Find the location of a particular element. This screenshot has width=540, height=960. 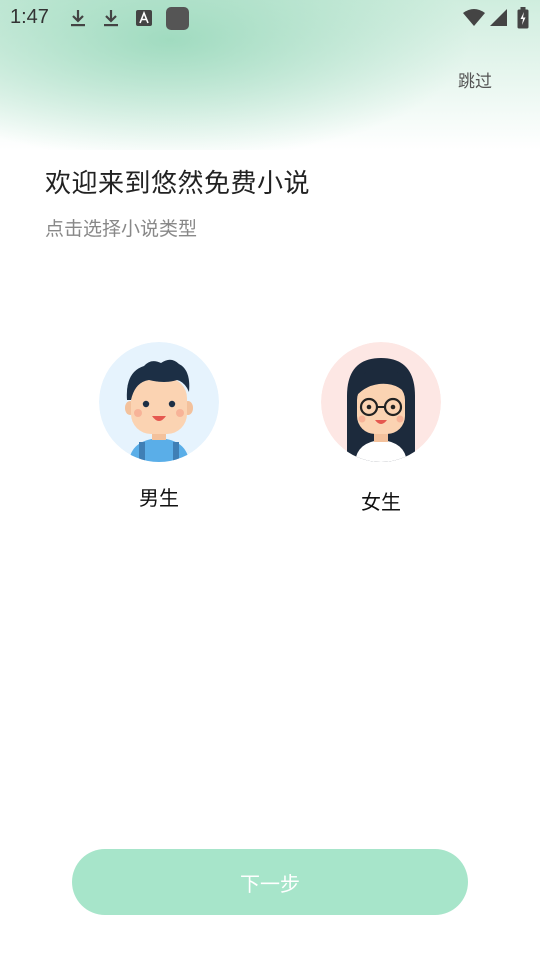

welcome-subtitle: 点击选择小说类型 is located at coordinates (121, 229).